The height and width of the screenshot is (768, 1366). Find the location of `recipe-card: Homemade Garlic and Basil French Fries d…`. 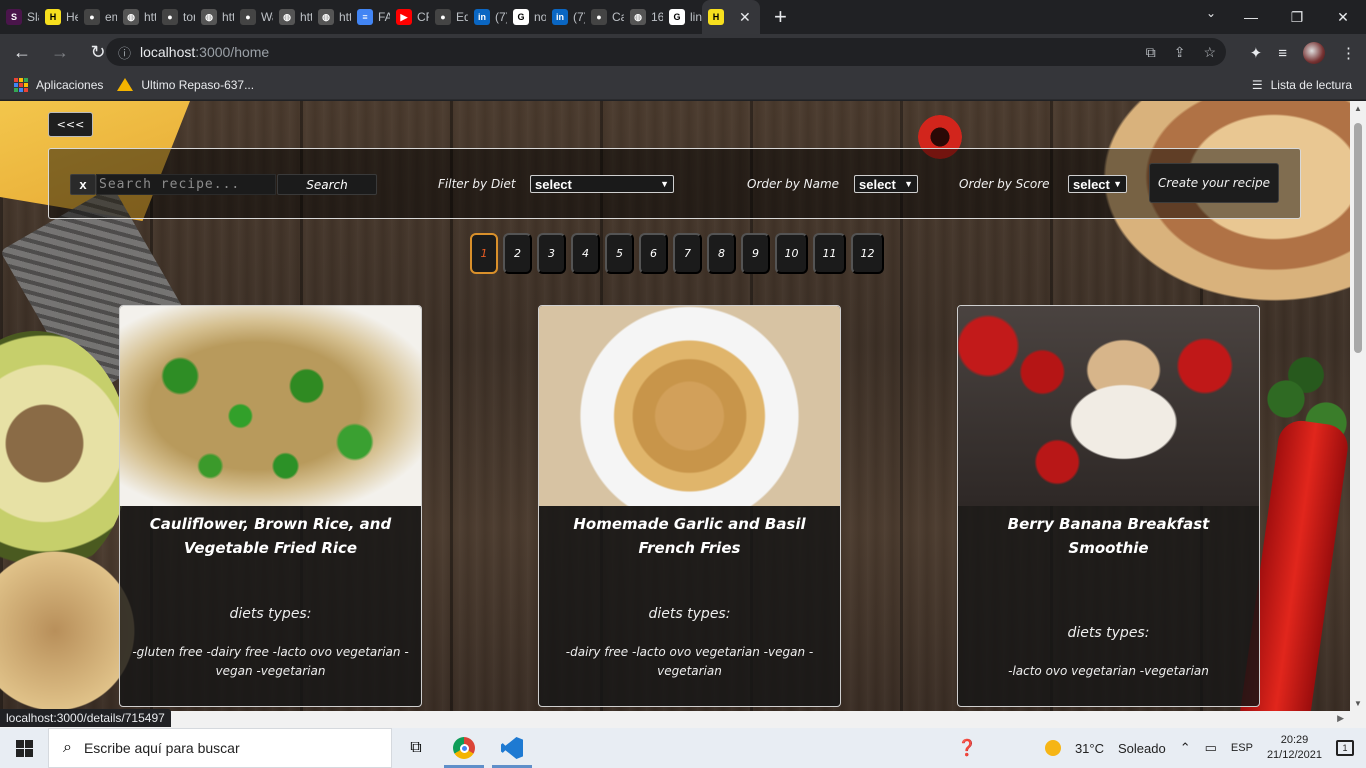

recipe-card: Homemade Garlic and Basil French Fries d… is located at coordinates (689, 506).